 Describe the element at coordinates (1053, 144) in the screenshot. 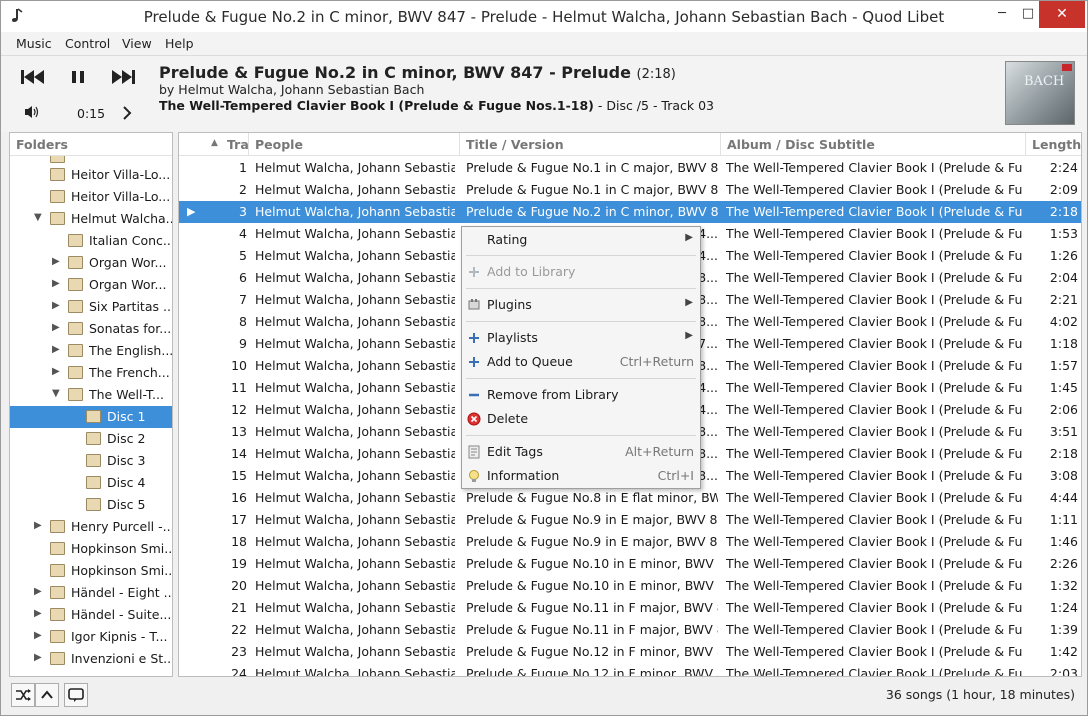

I see `column-length: Length` at that location.